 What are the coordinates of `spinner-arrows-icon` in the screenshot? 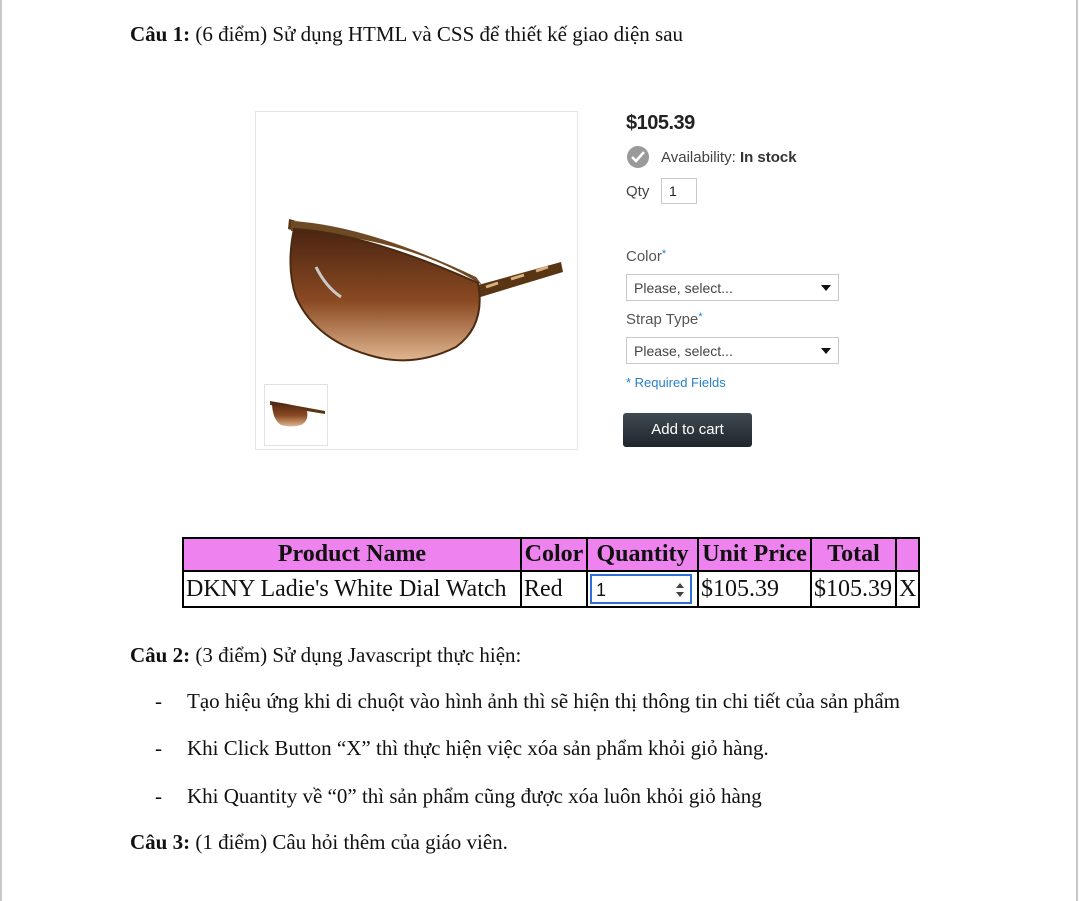 It's located at (680, 590).